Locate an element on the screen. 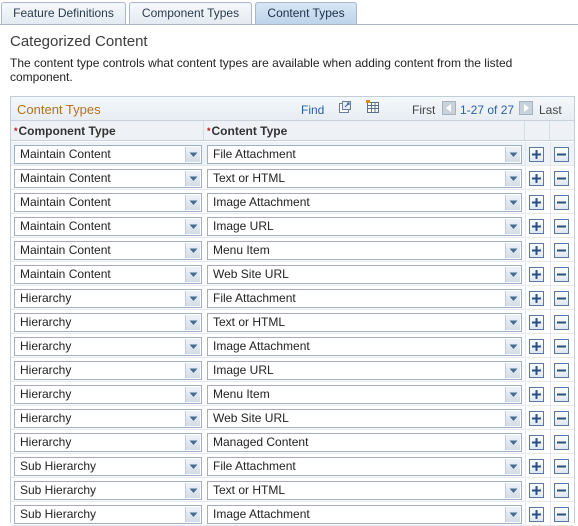  grid-download-icon is located at coordinates (373, 107).